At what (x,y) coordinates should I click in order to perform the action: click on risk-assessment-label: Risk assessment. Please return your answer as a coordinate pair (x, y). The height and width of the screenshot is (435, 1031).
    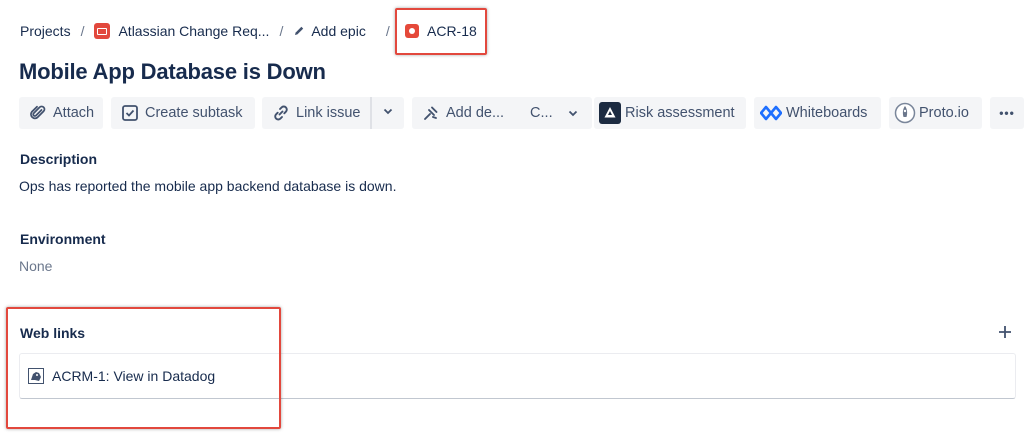
    Looking at the image, I should click on (680, 113).